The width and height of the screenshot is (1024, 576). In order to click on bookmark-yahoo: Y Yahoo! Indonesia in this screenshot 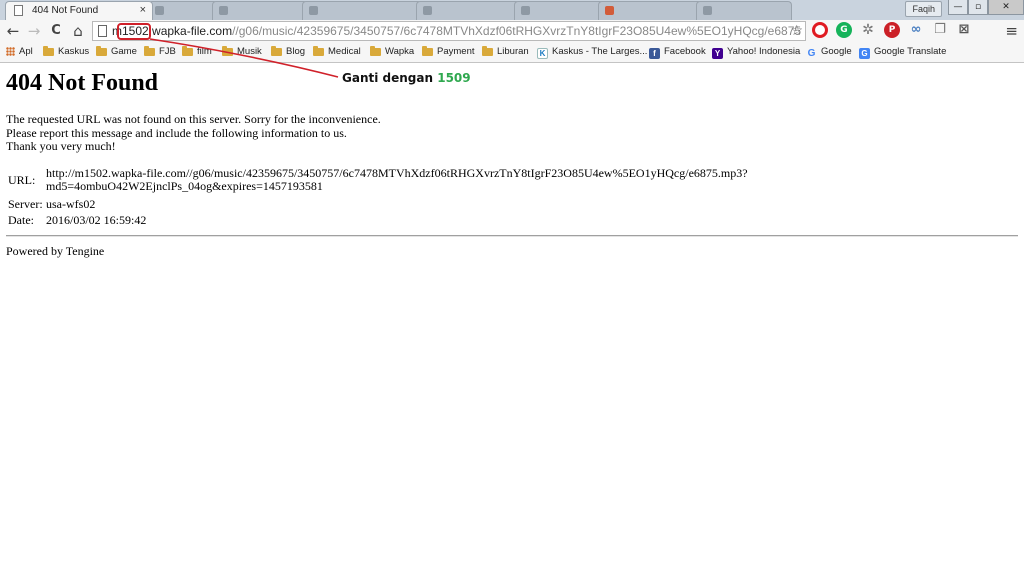, I will do `click(756, 52)`.